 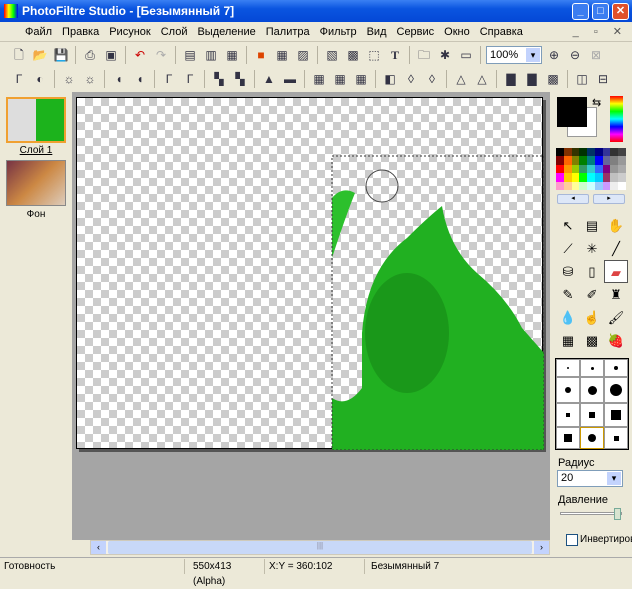 I want to click on rainbow-icon: ▇, so click(x=511, y=79).